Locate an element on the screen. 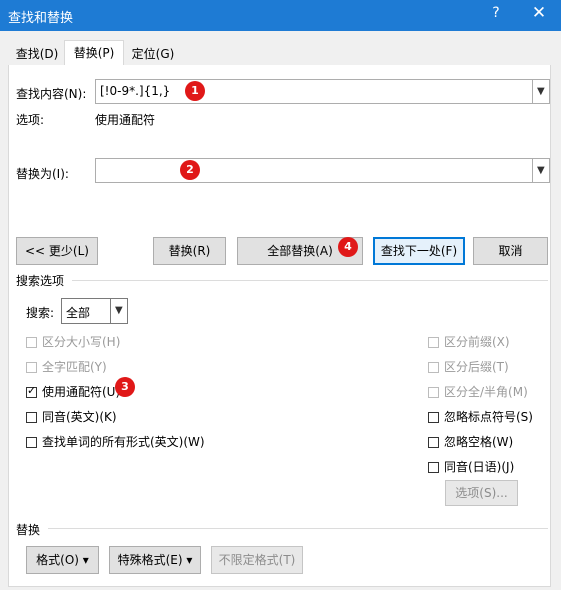  less-button: << 更少(L) is located at coordinates (57, 251).